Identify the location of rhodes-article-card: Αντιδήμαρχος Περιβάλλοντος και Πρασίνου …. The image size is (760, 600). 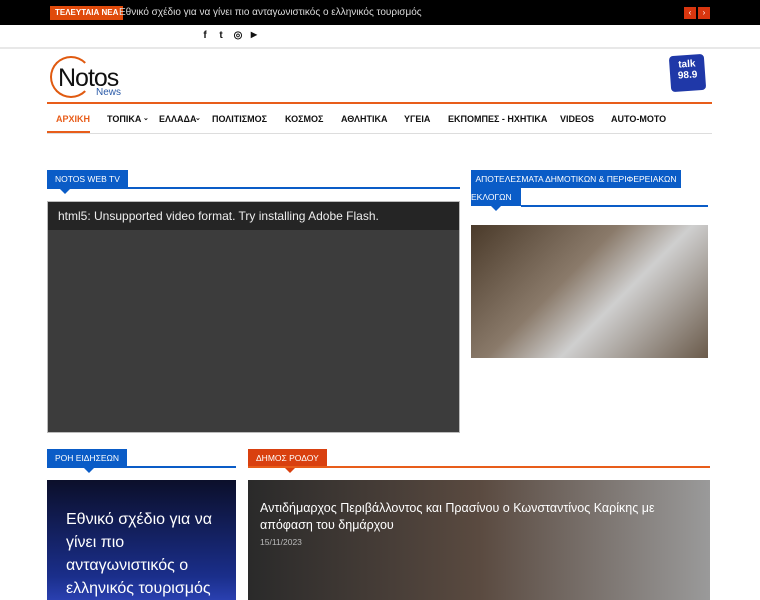
(479, 540).